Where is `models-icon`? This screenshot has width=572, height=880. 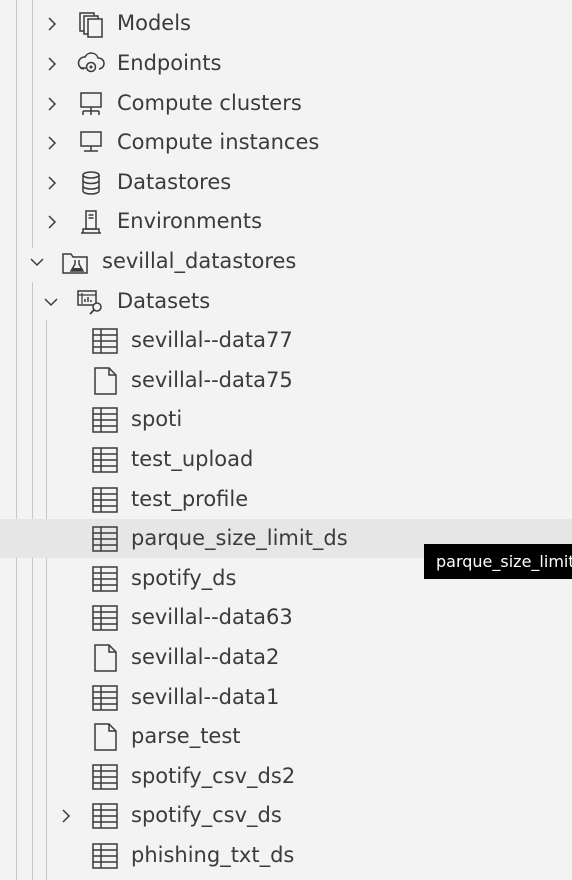
models-icon is located at coordinates (91, 24).